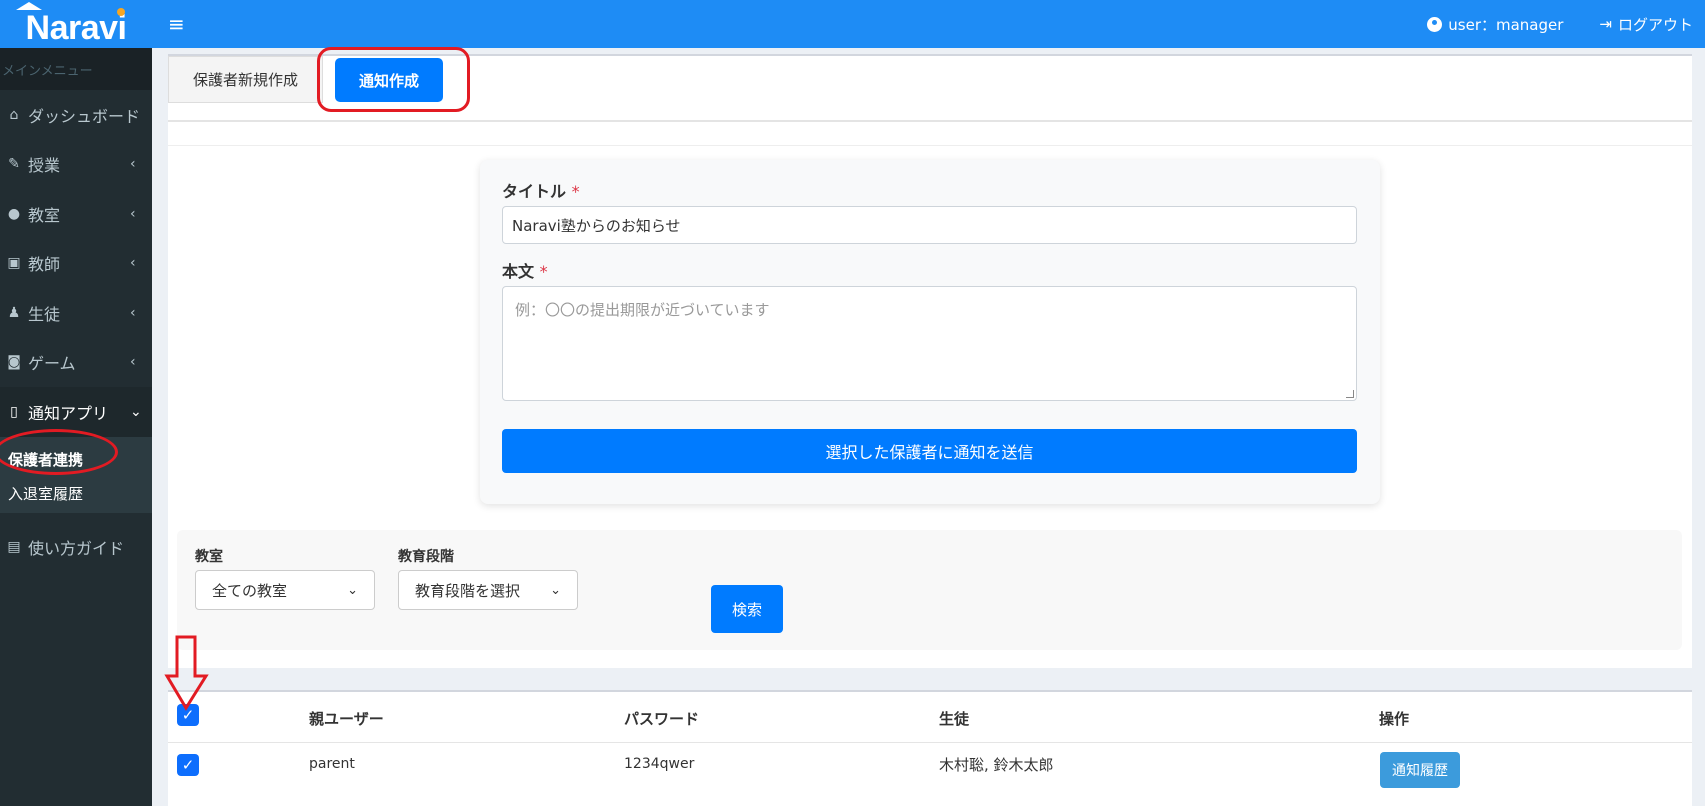 Image resolution: width=1705 pixels, height=806 pixels. I want to click on app-logo: Naravi, so click(76, 24).